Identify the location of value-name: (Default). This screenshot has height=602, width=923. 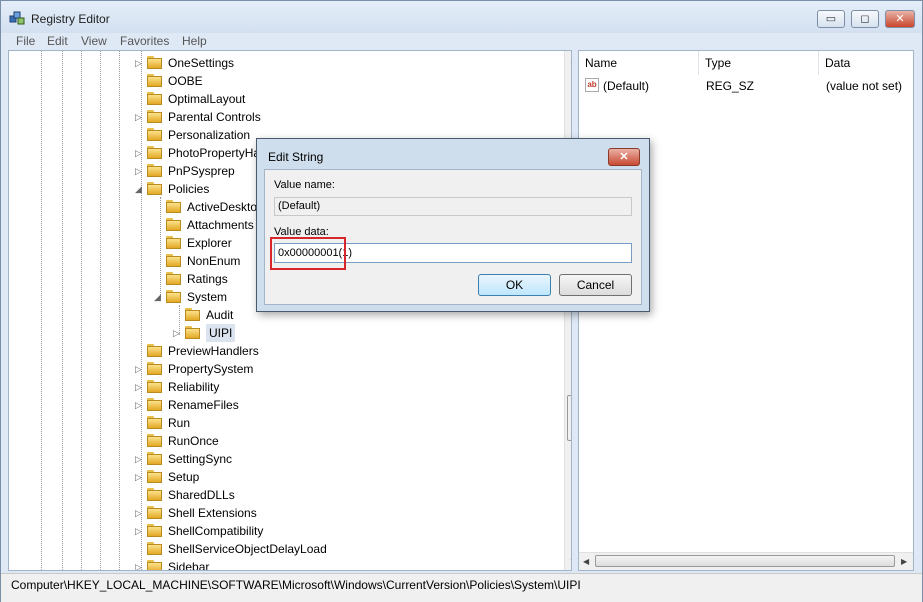
(626, 86).